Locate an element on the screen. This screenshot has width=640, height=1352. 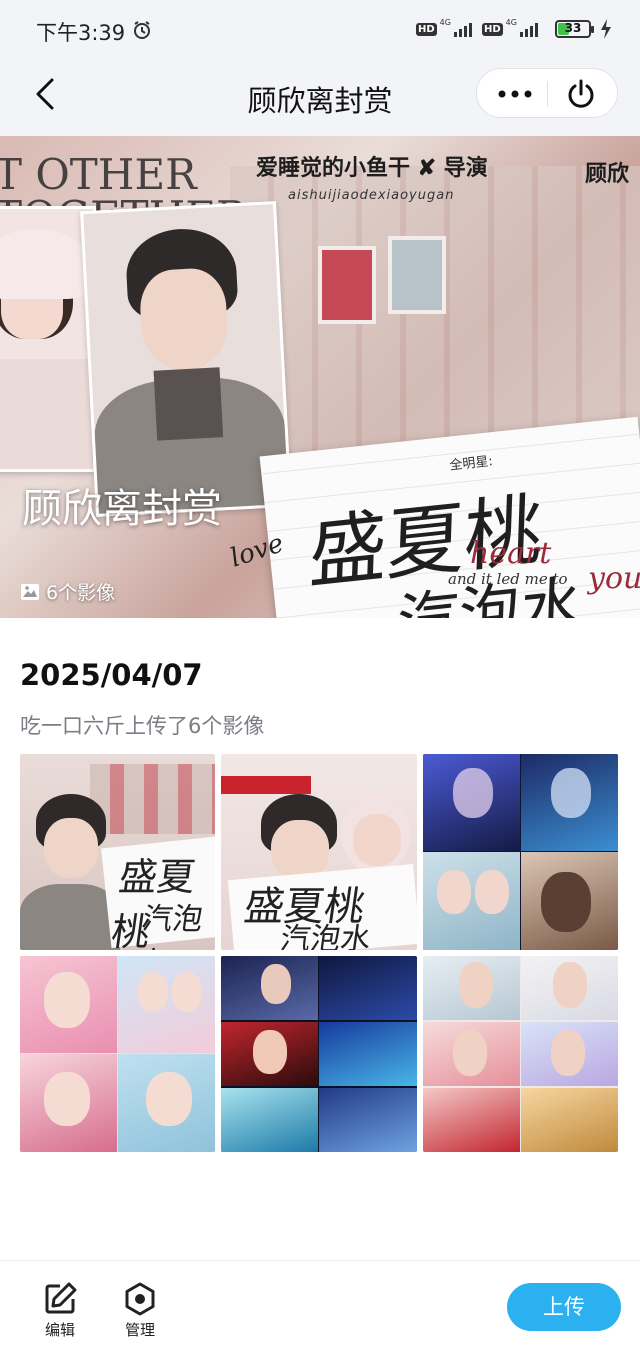
image-icon is located at coordinates (30, 591).